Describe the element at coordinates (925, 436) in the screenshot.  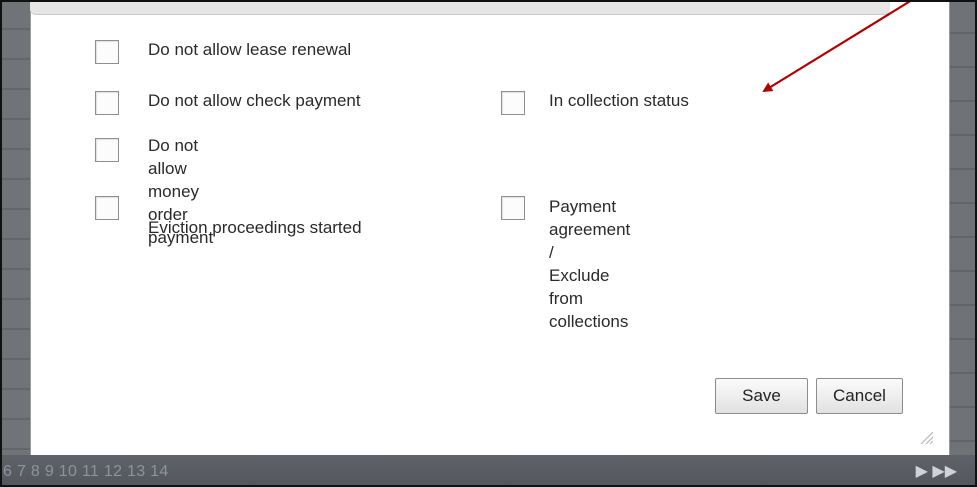
I see `resize-grip-icon` at that location.